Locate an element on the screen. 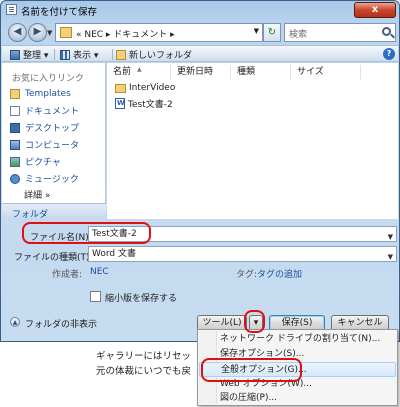 The height and width of the screenshot is (407, 400). hide-folders-link: フォルダの非表示 is located at coordinates (61, 323).